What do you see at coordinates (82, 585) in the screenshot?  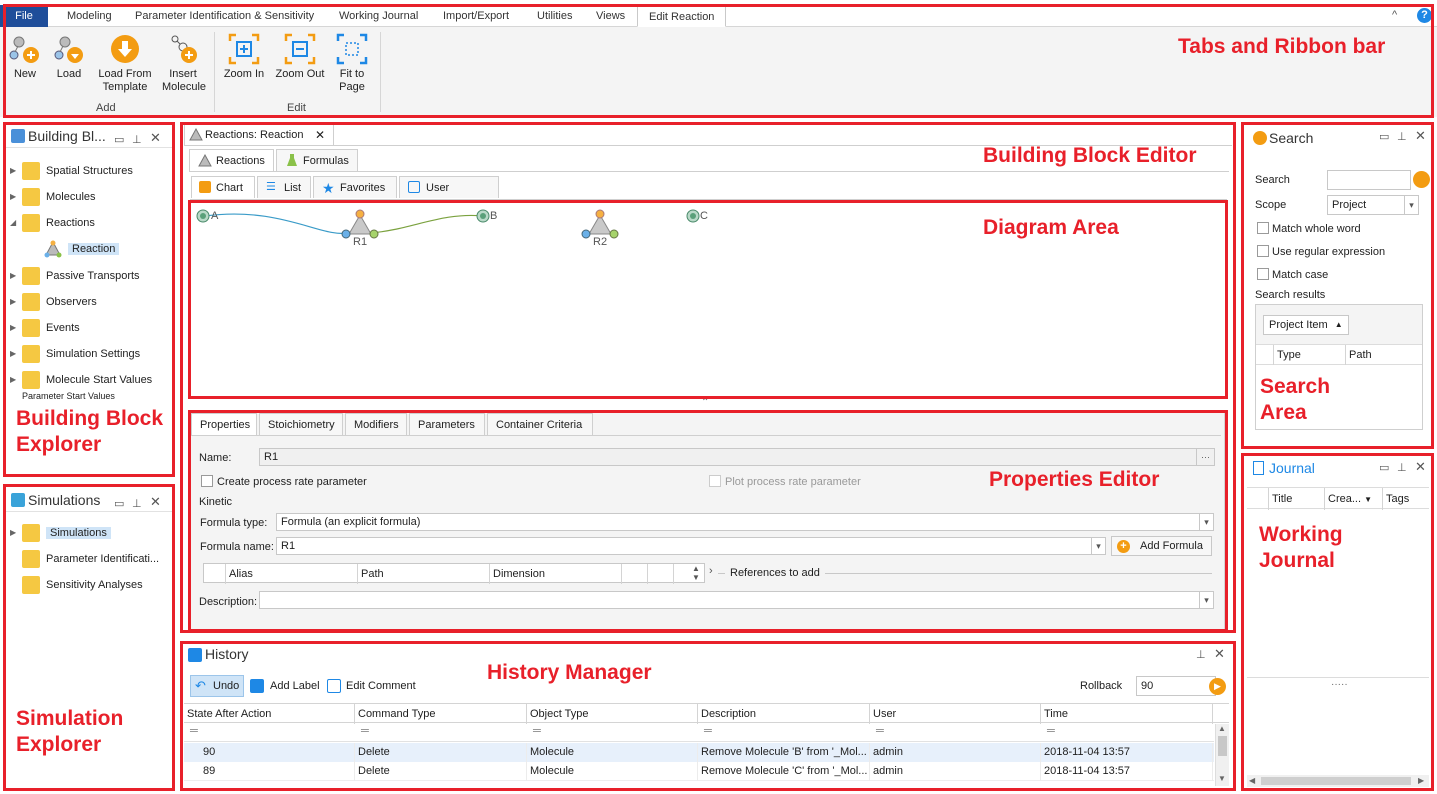 I see `tree-item-sensitivity-analyses: Sensitivity Analyses` at bounding box center [82, 585].